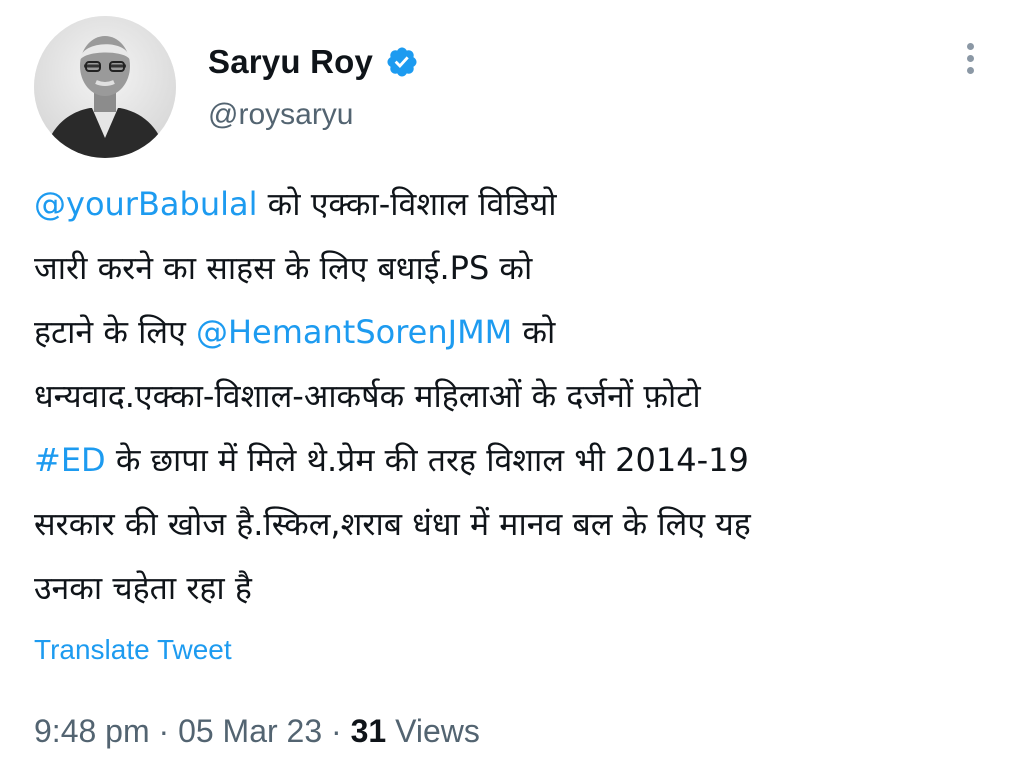 The height and width of the screenshot is (775, 1024). I want to click on author-display-name: Saryu Roy, so click(290, 62).